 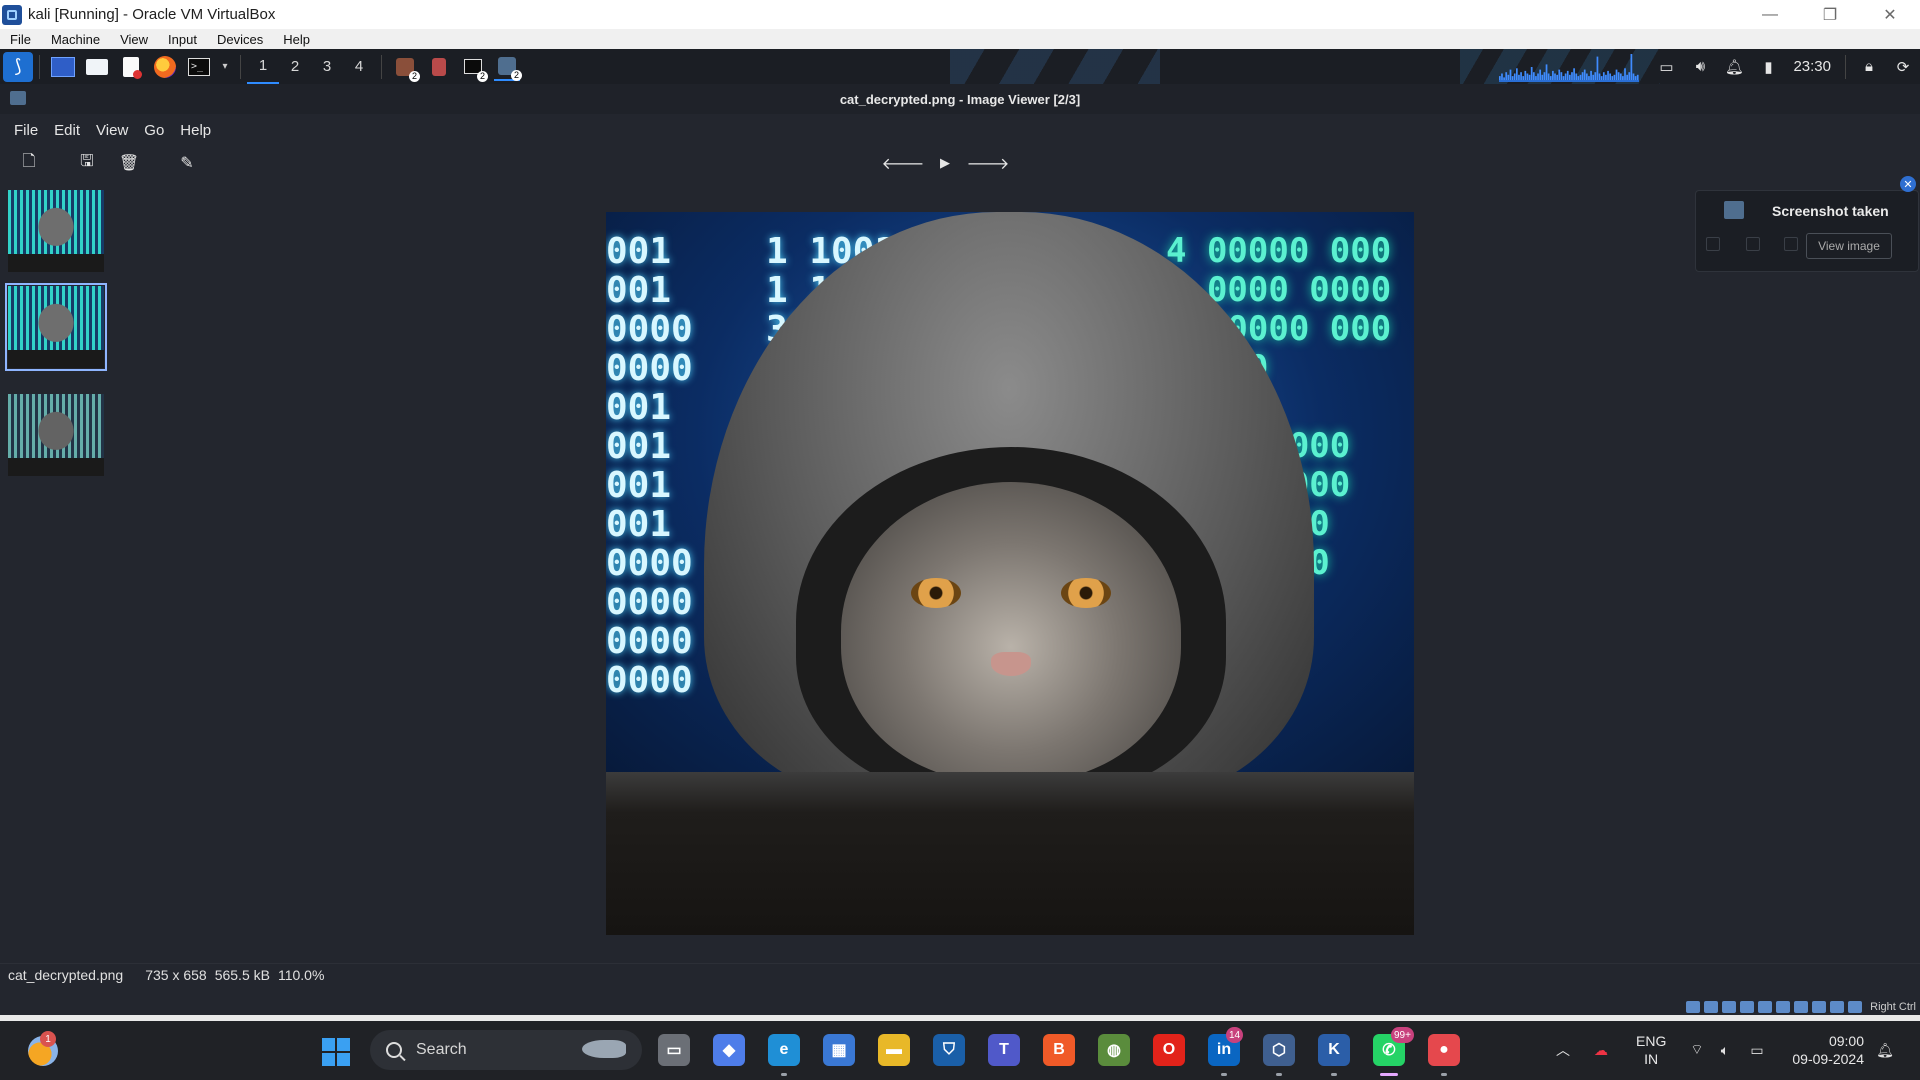 I want to click on virtualbox-status-icons: Right Ctrl, so click(x=1803, y=1007).